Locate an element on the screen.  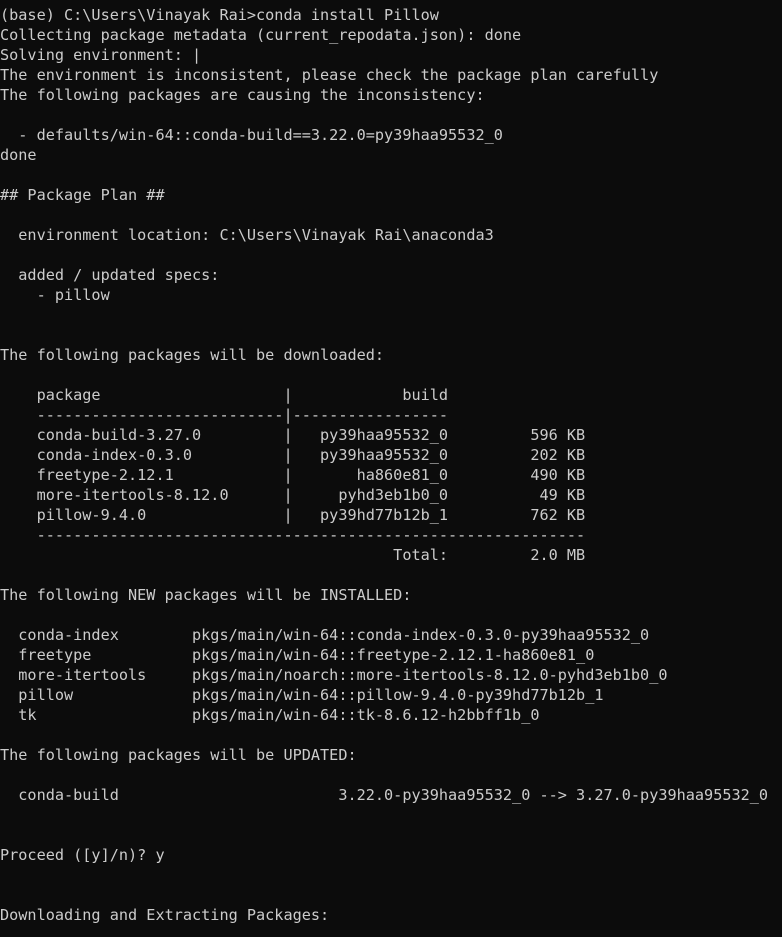
terminal-line: package | build is located at coordinates (224, 395).